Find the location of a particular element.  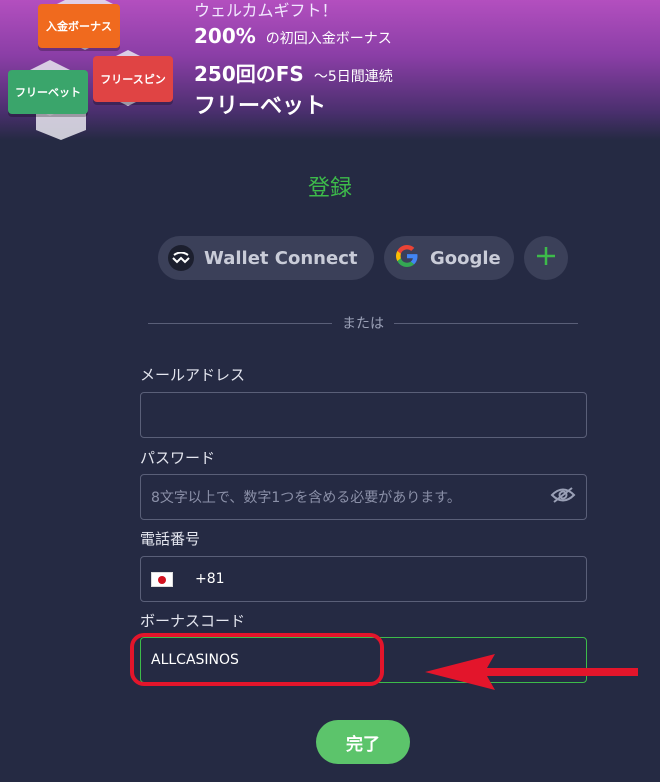

eye-off-icon is located at coordinates (563, 497).